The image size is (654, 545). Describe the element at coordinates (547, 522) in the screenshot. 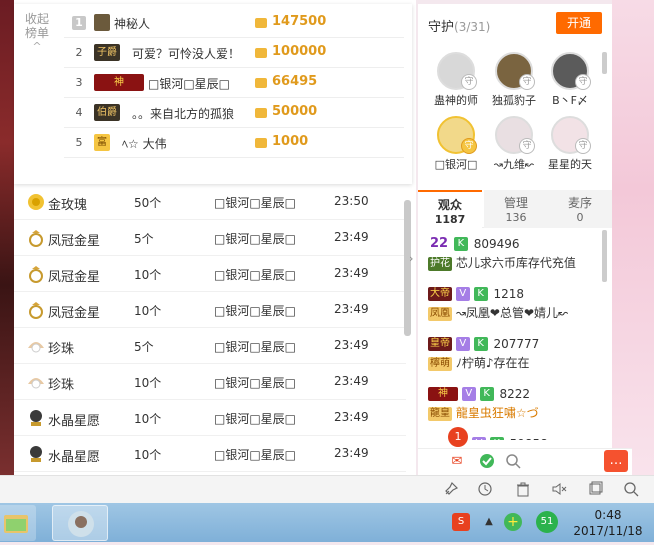

I see `tray-badge: 51` at that location.